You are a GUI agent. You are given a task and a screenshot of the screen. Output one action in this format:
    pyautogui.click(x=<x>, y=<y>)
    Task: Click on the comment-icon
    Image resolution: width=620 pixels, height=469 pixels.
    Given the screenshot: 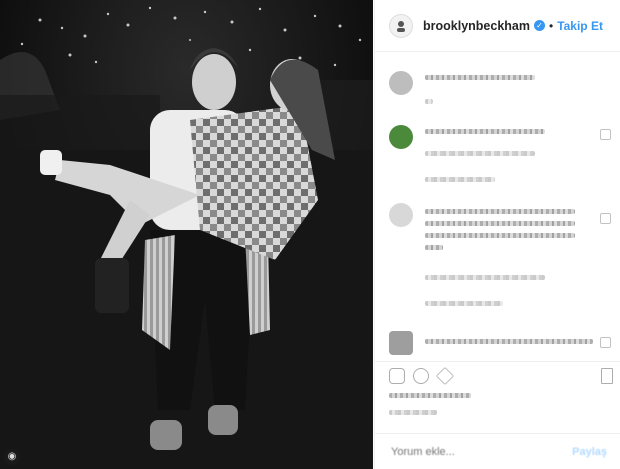 What is the action you would take?
    pyautogui.click(x=421, y=376)
    